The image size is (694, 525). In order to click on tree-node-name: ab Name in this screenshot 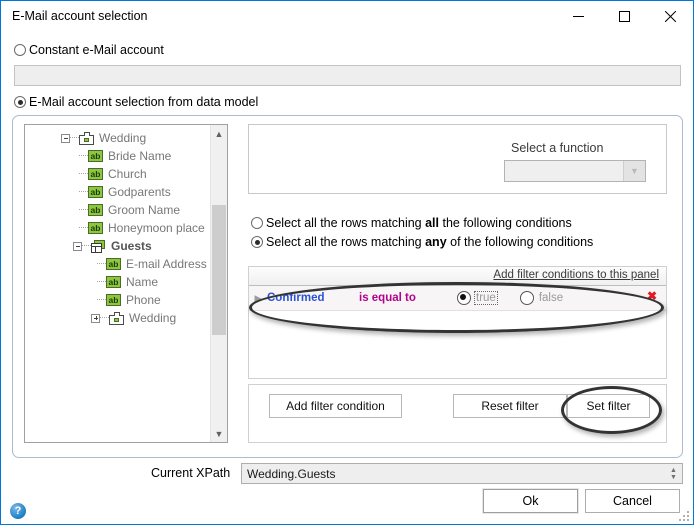, I will do `click(118, 282)`.